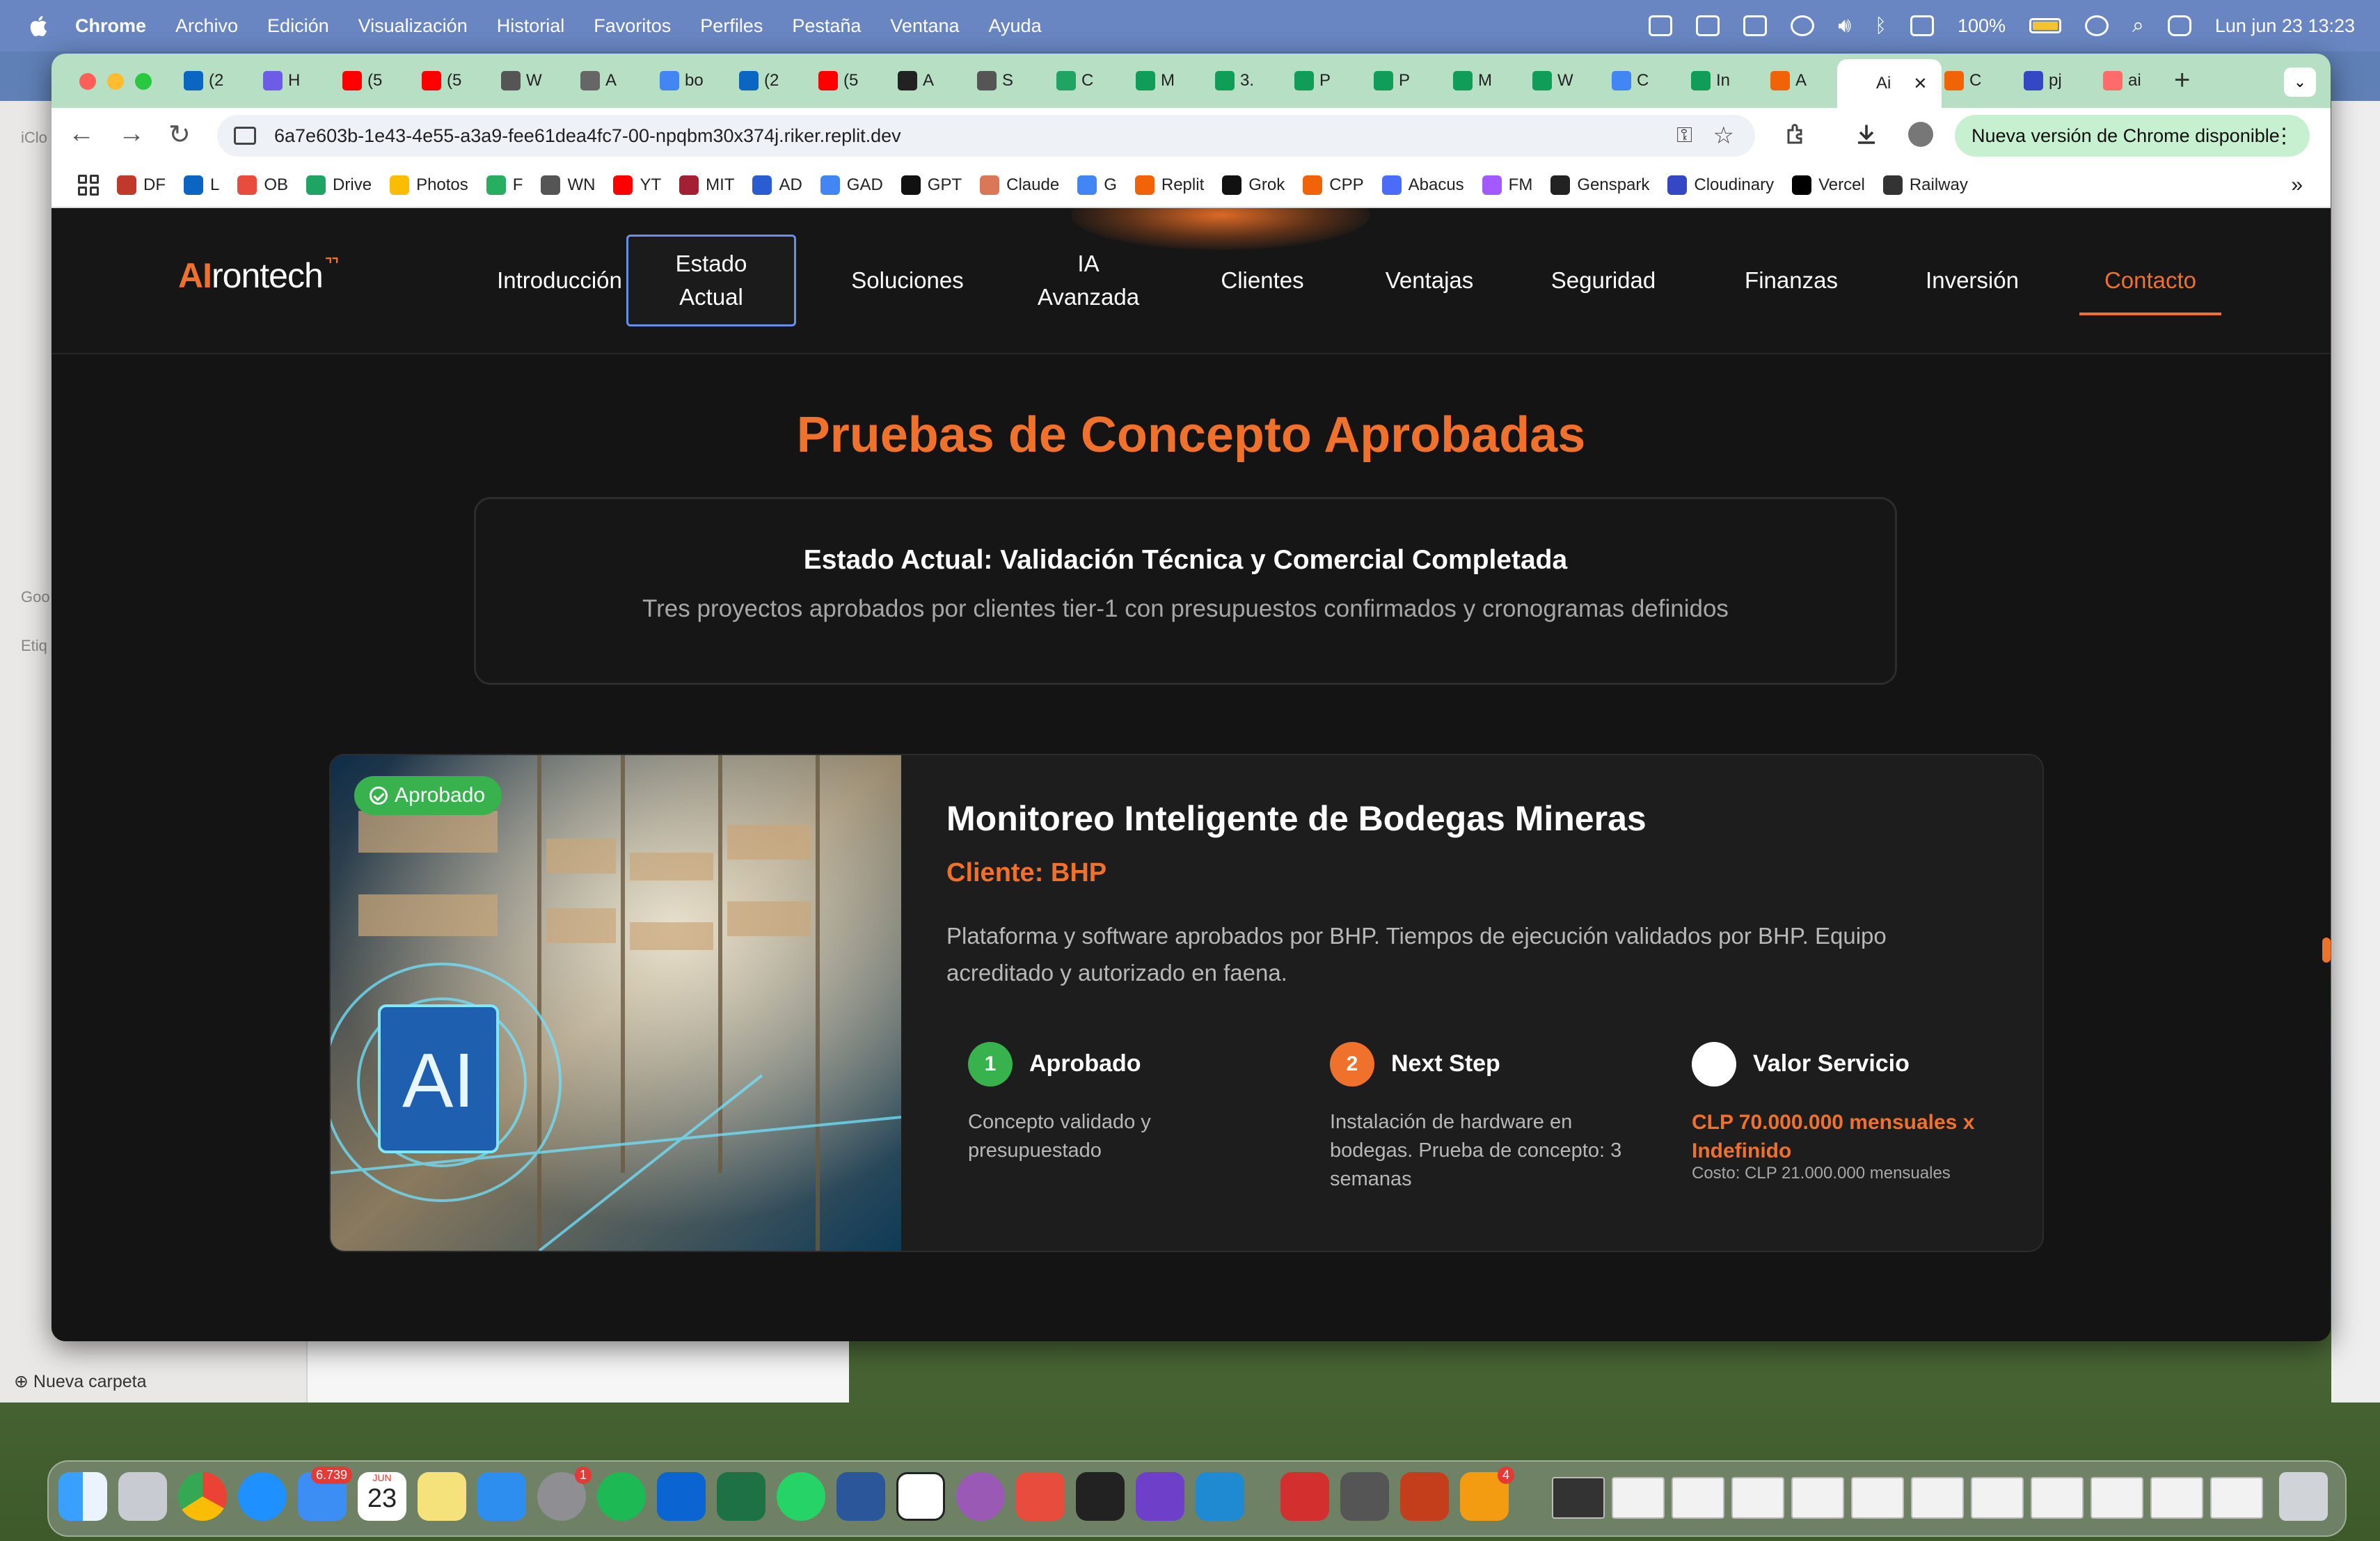 Image resolution: width=2380 pixels, height=1541 pixels. Describe the element at coordinates (325, 1494) in the screenshot. I see `mail-icon: 6.739` at that location.